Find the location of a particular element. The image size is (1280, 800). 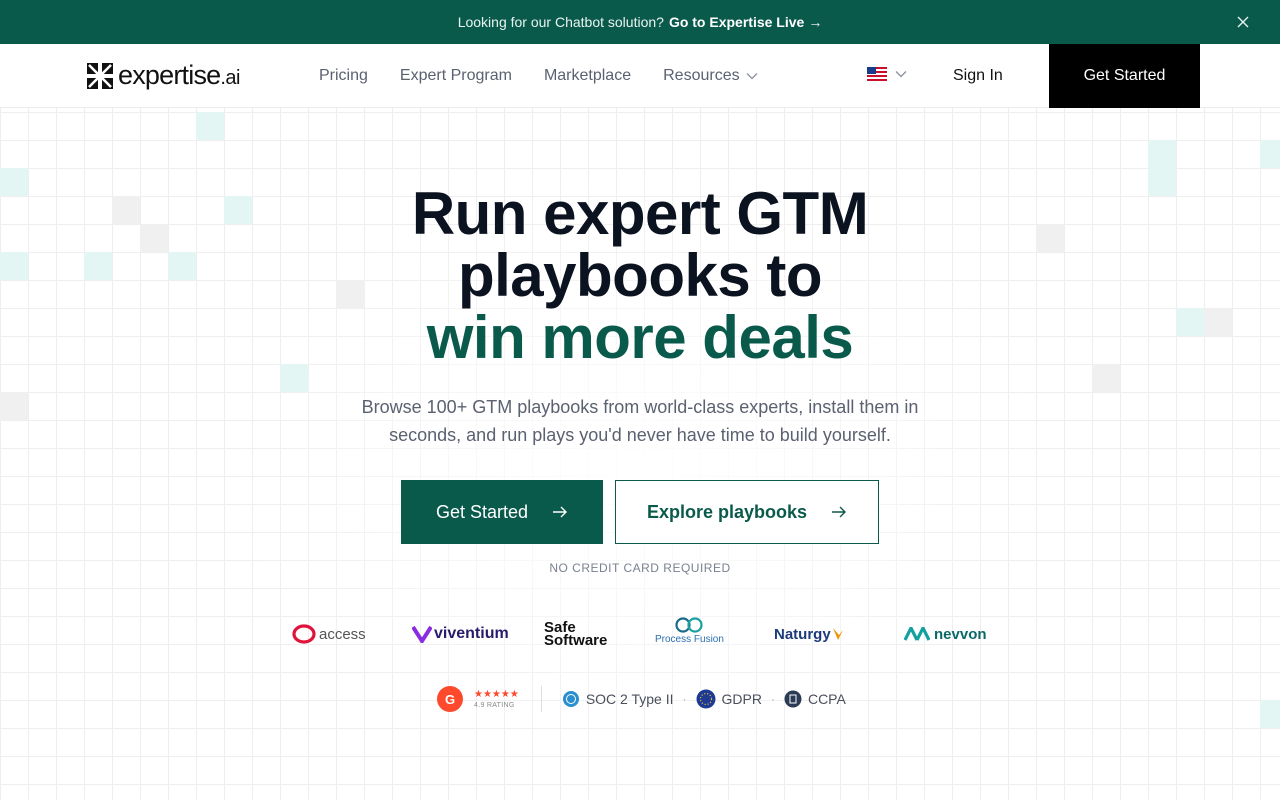

expertise-live-link: Go to Expertise Live is located at coordinates (736, 22).